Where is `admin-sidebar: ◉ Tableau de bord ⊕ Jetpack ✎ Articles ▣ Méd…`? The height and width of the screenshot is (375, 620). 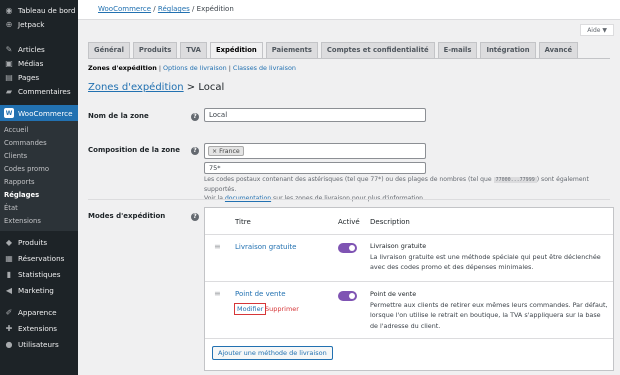
admin-sidebar: ◉ Tableau de bord ⊕ Jetpack ✎ Articles ▣ Méd… is located at coordinates (39, 187).